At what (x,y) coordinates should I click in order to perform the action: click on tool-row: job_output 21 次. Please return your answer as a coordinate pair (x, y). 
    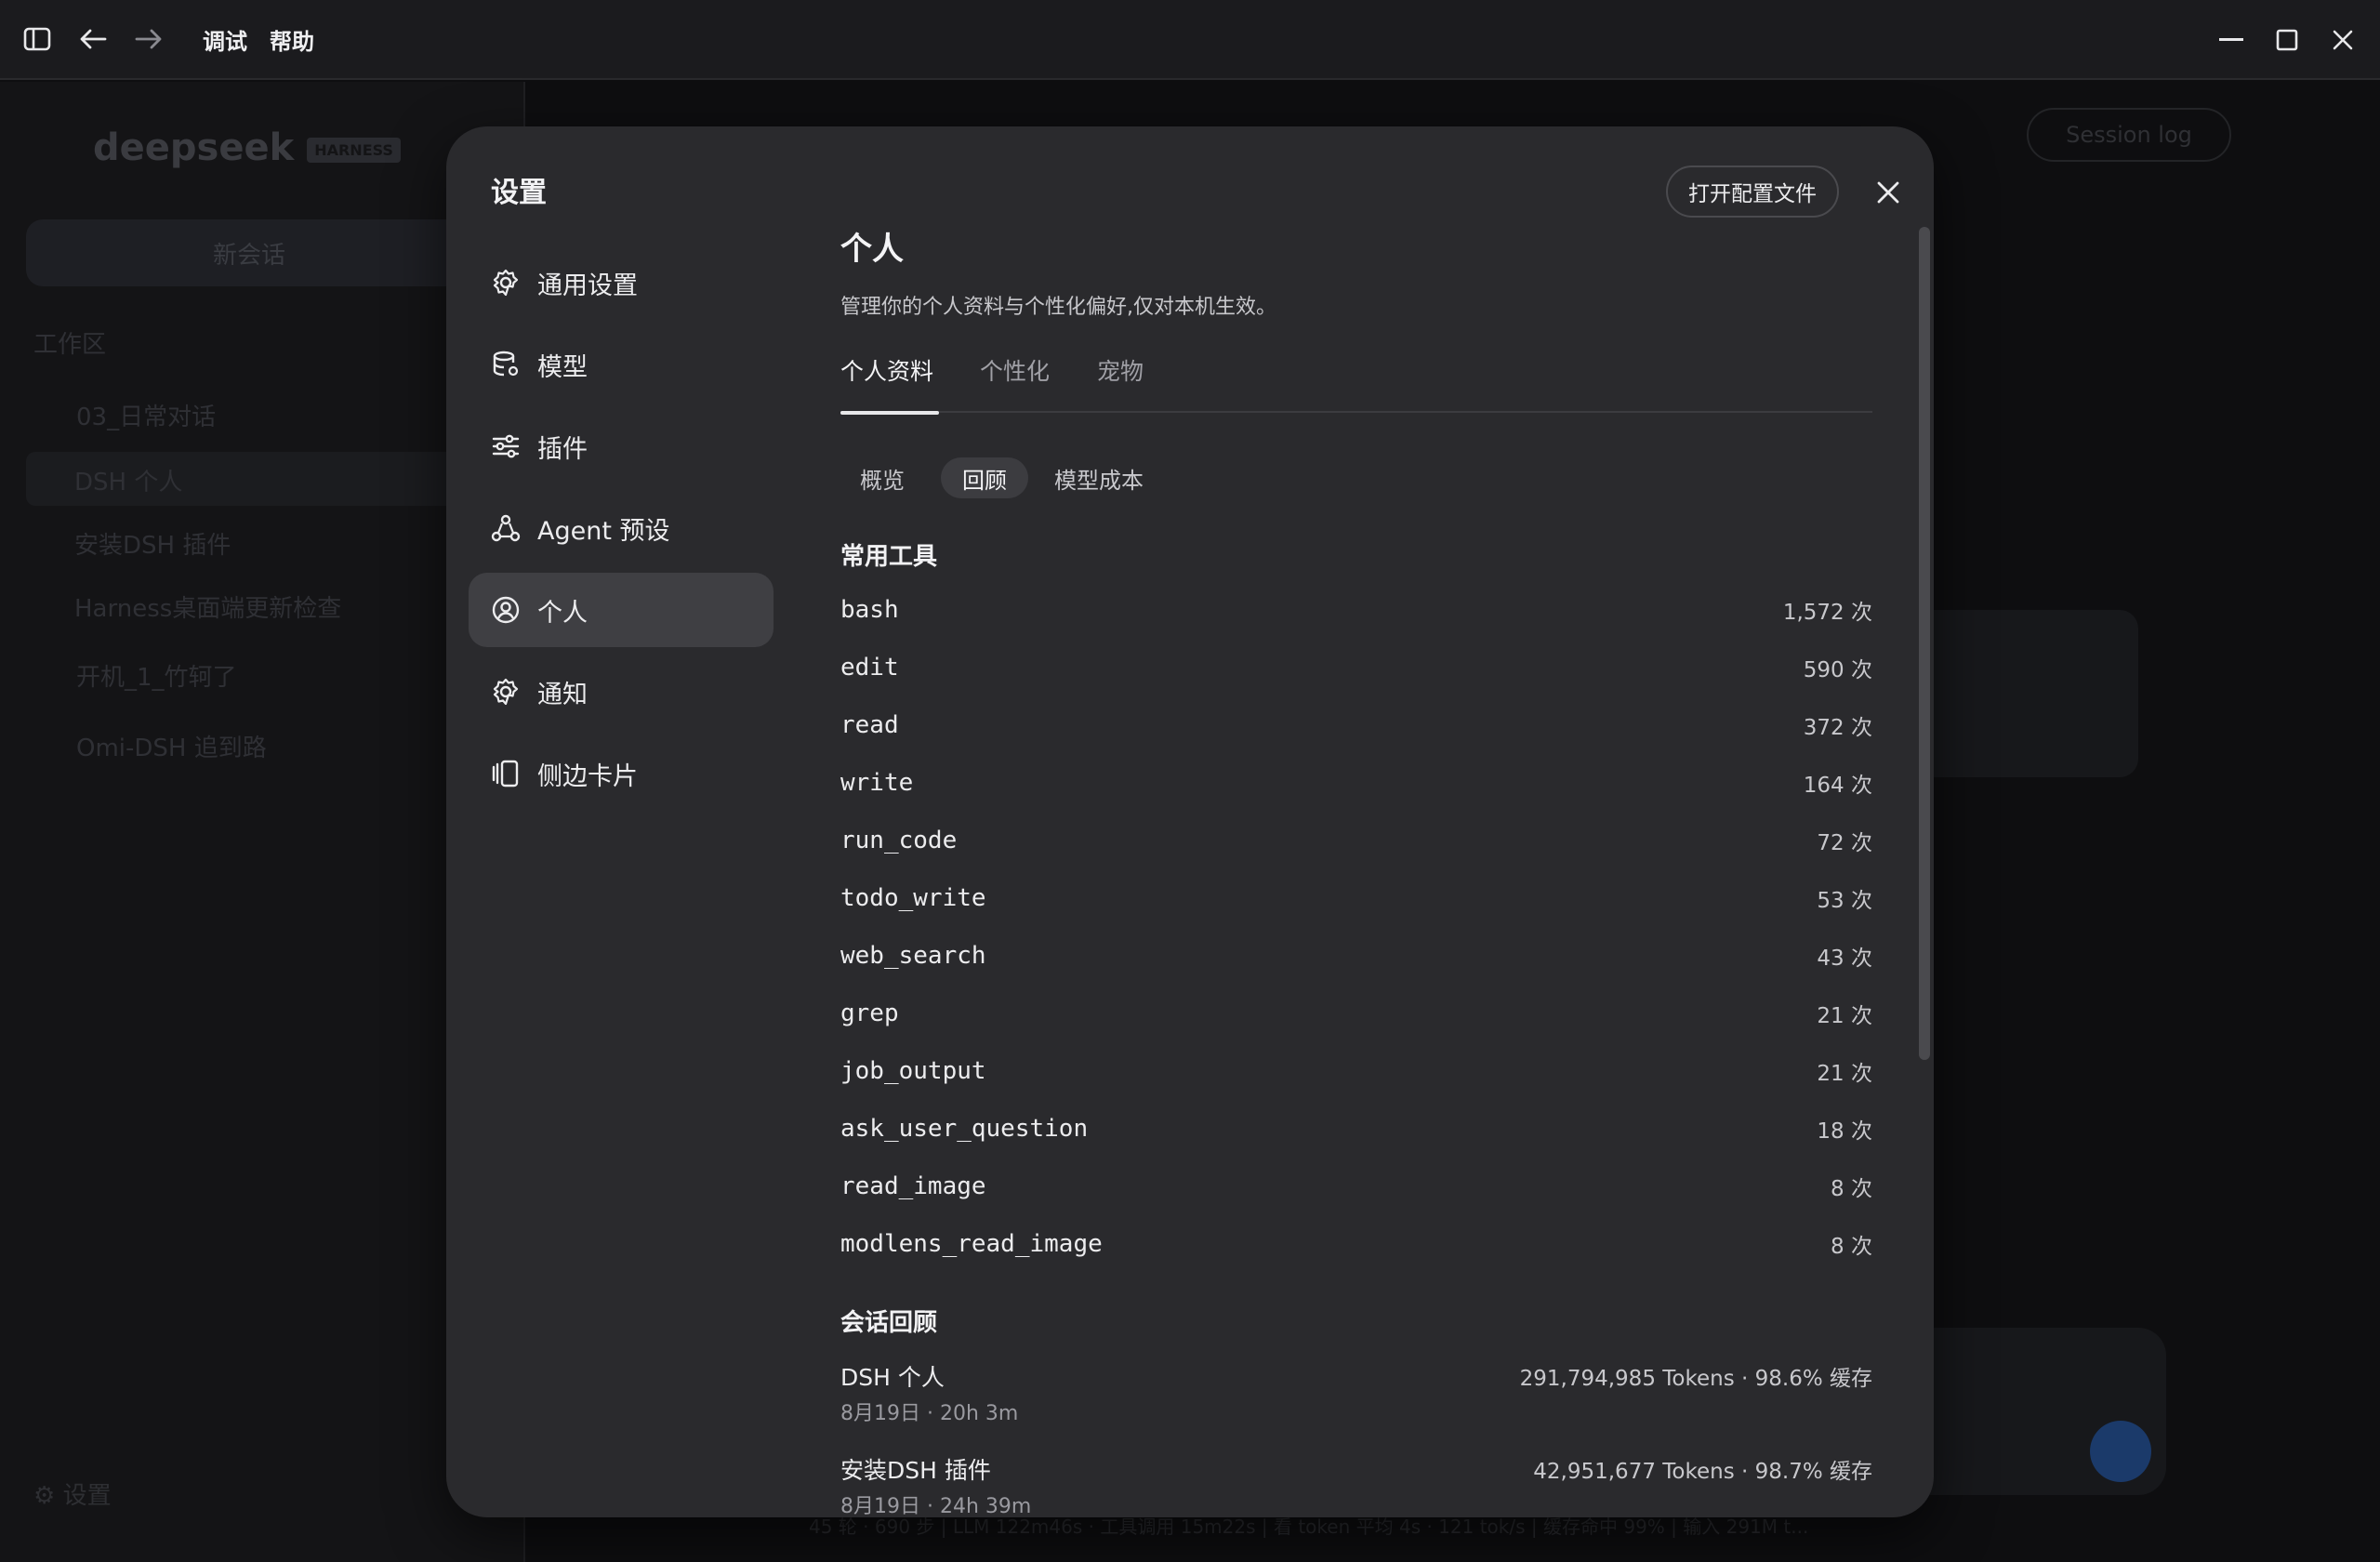
    Looking at the image, I should click on (1356, 1071).